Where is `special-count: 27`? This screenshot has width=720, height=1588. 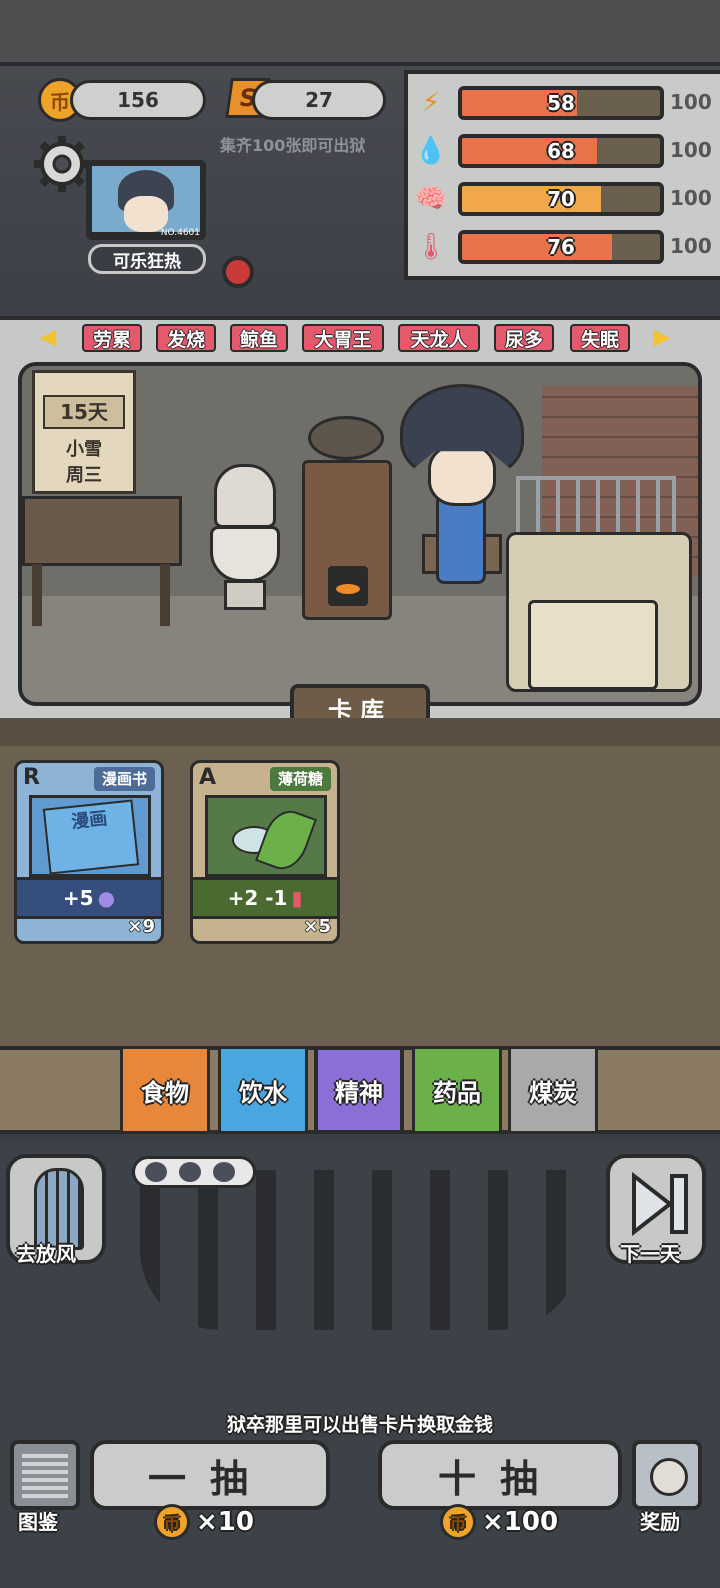
special-count: 27 is located at coordinates (319, 100).